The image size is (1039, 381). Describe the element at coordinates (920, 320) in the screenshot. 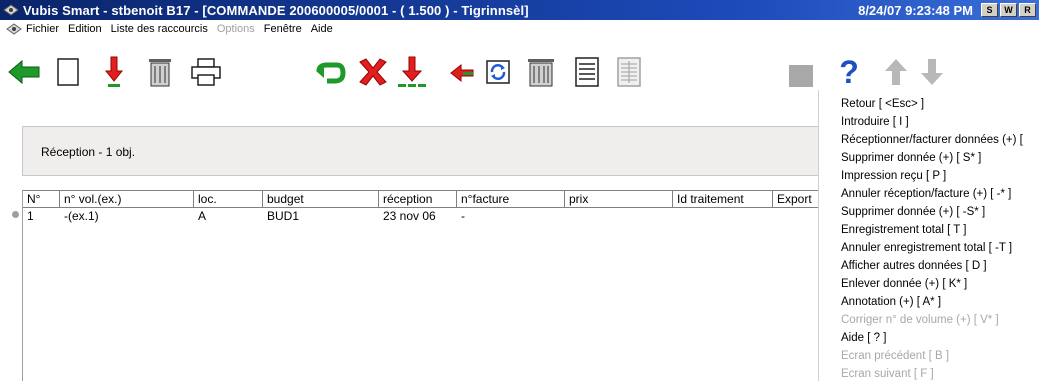

I see `menu-item-corriger: Corriger n° de volume (+) [ V* ]` at that location.